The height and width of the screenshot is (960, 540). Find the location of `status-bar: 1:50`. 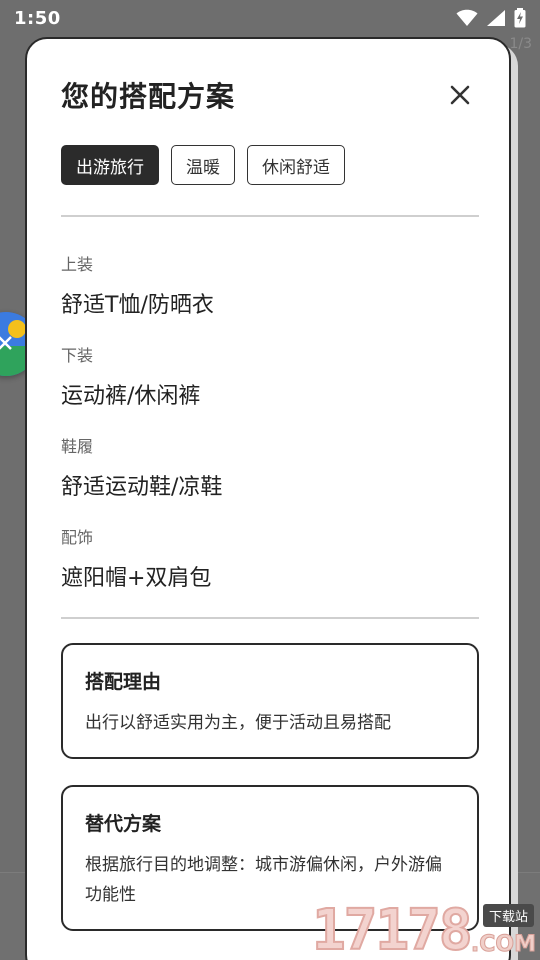

status-bar: 1:50 is located at coordinates (270, 18).